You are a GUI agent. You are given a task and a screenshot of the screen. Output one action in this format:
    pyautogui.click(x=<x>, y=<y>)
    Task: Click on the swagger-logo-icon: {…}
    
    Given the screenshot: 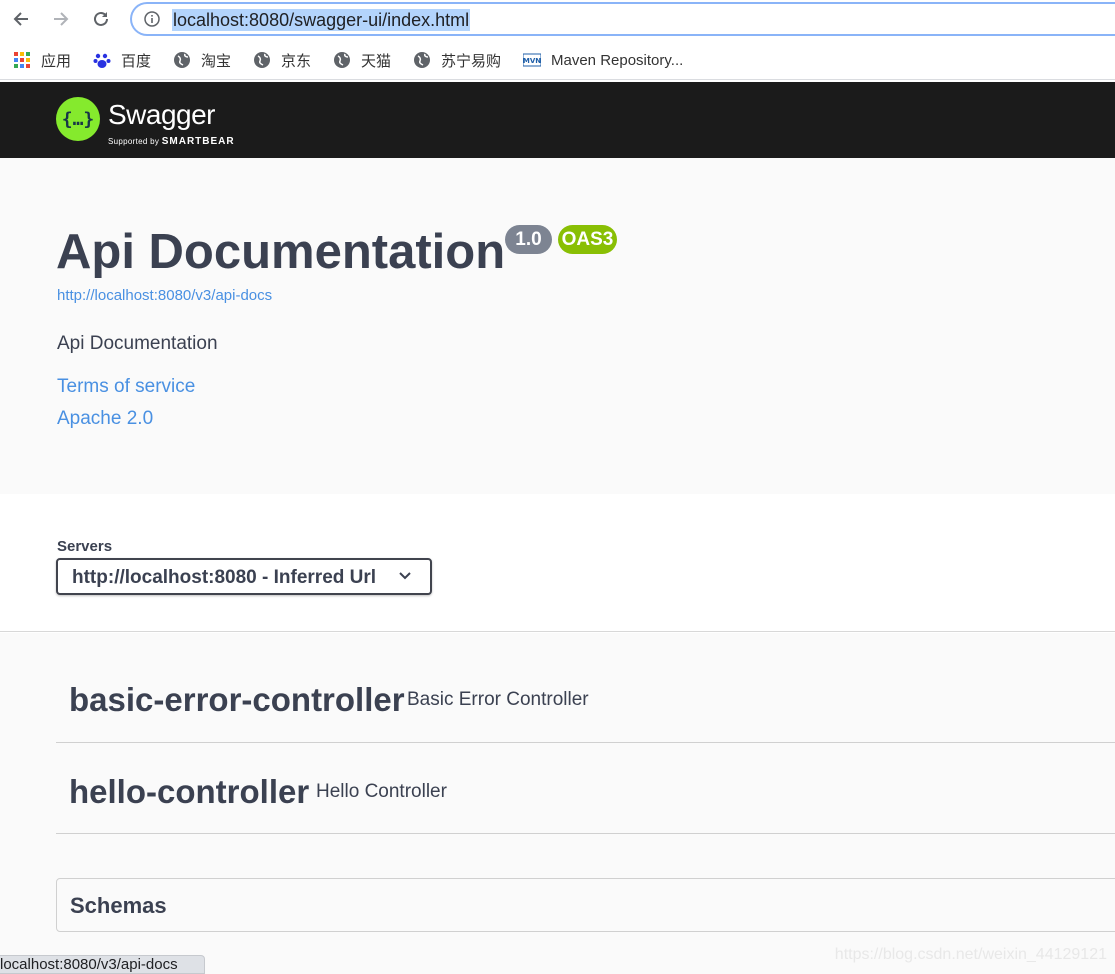 What is the action you would take?
    pyautogui.click(x=78, y=119)
    